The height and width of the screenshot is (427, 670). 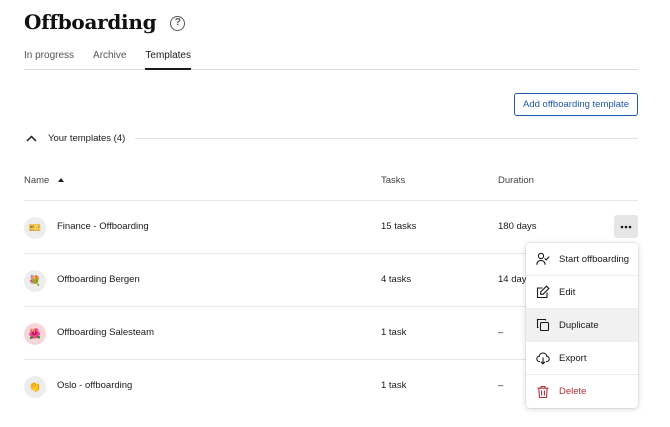 What do you see at coordinates (576, 104) in the screenshot?
I see `add-offboarding-template-button: Add offboarding template` at bounding box center [576, 104].